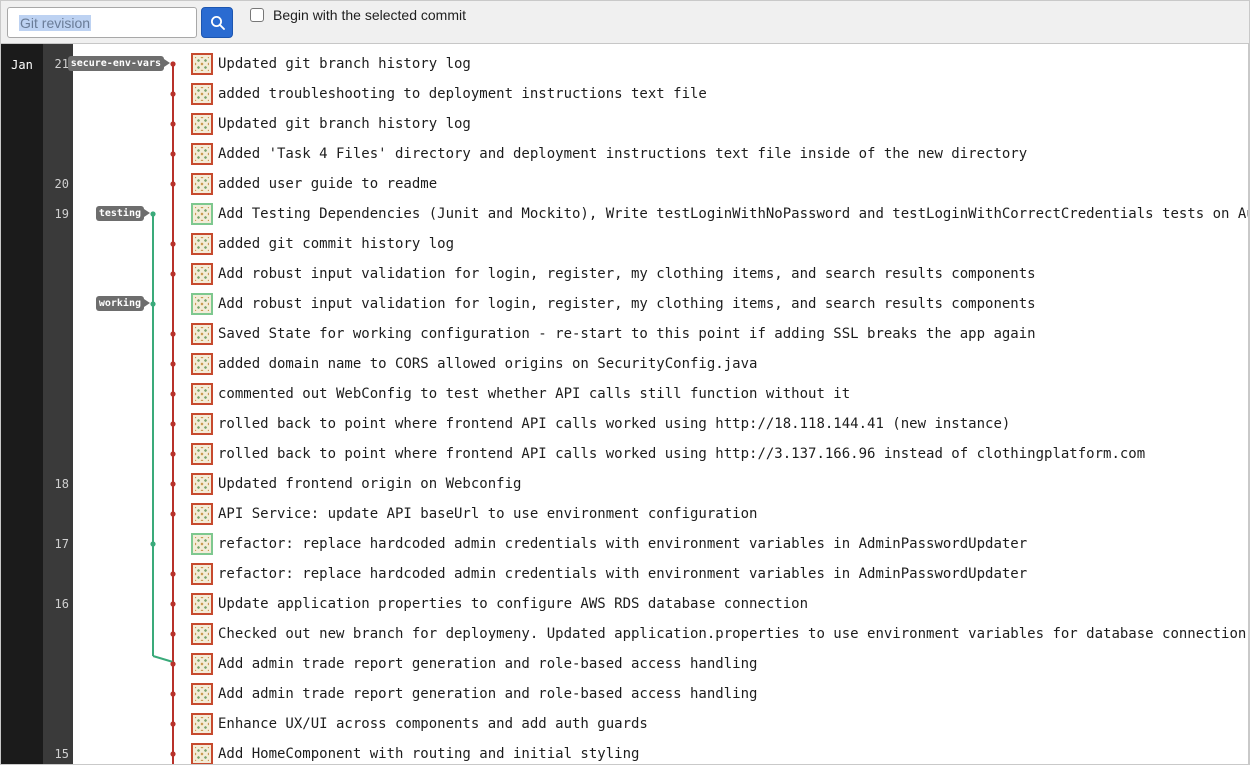 This screenshot has height=765, width=1250. Describe the element at coordinates (370, 484) in the screenshot. I see `commit-message: Updated frontend origin on Webconfig` at that location.